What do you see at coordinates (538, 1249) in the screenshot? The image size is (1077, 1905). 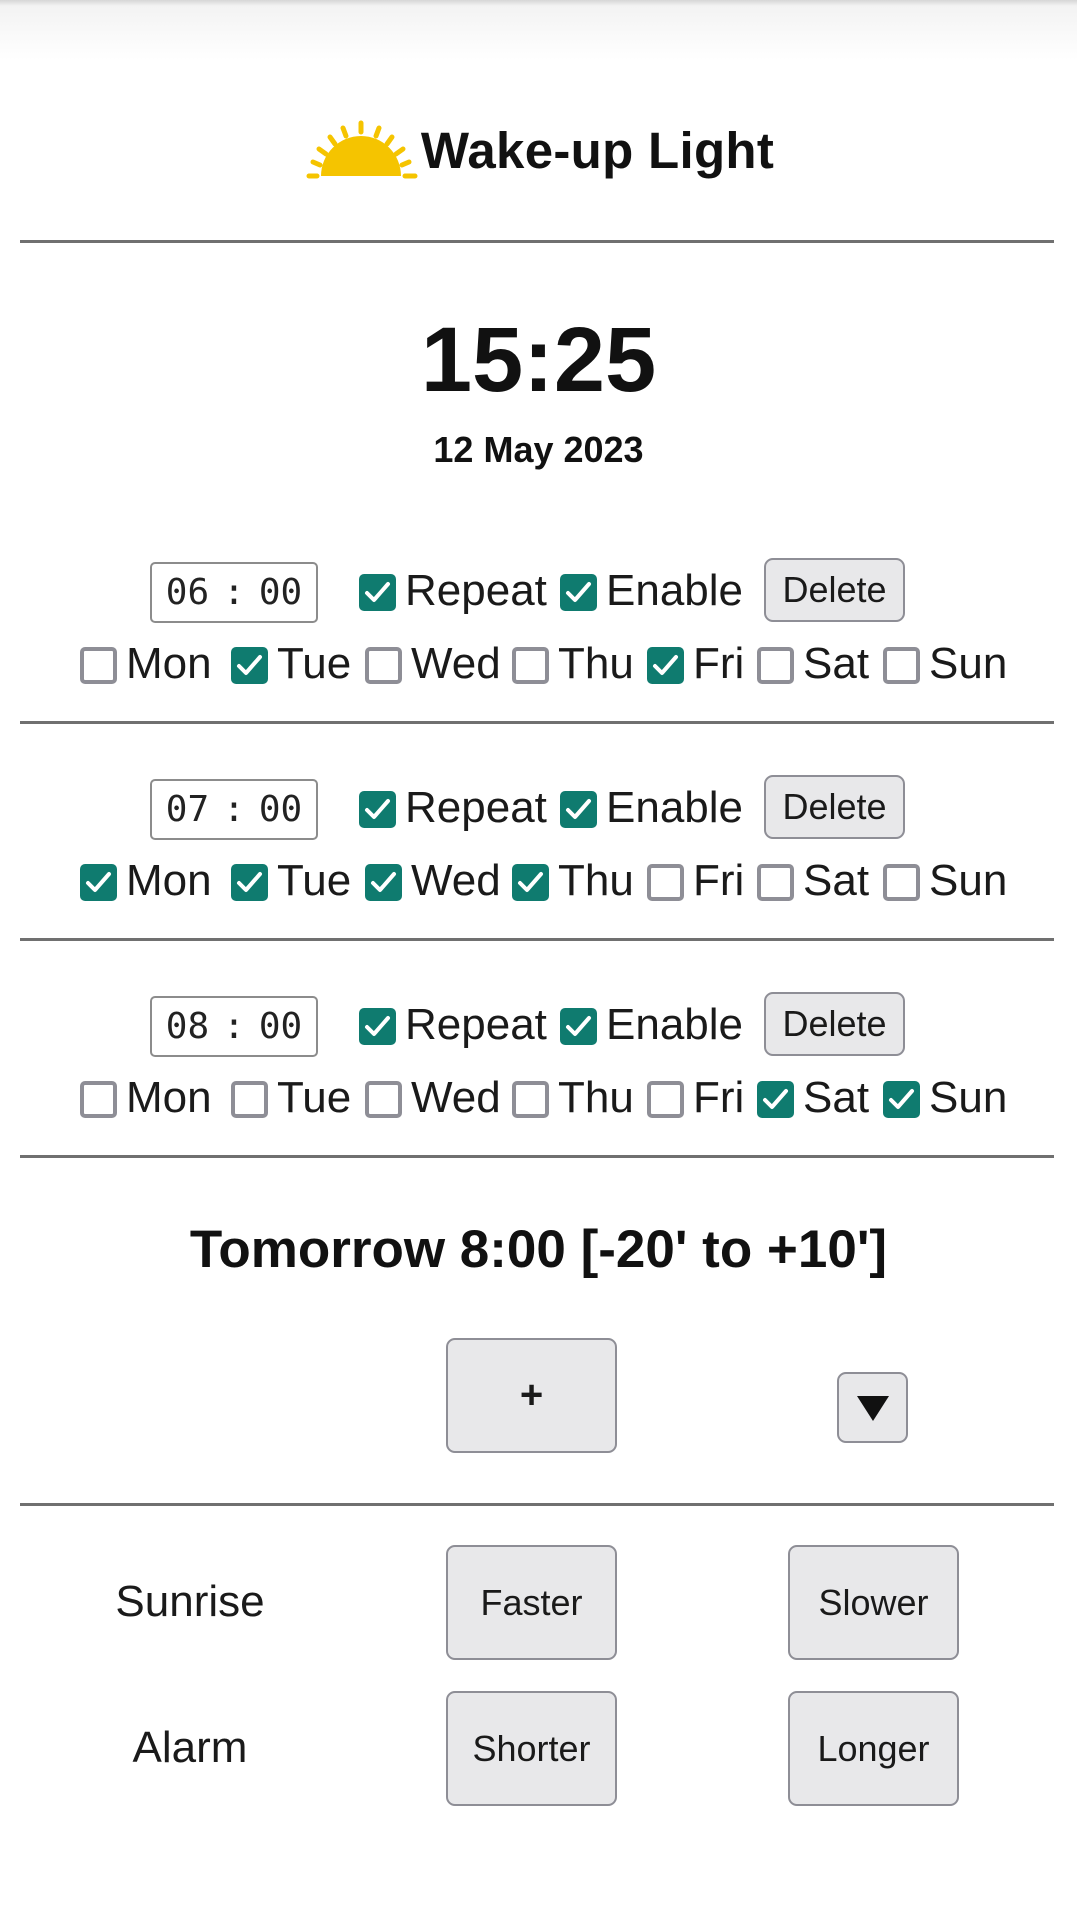 I see `next-alarm-summary: Tomorrow 8:00 [-20' to +10']` at bounding box center [538, 1249].